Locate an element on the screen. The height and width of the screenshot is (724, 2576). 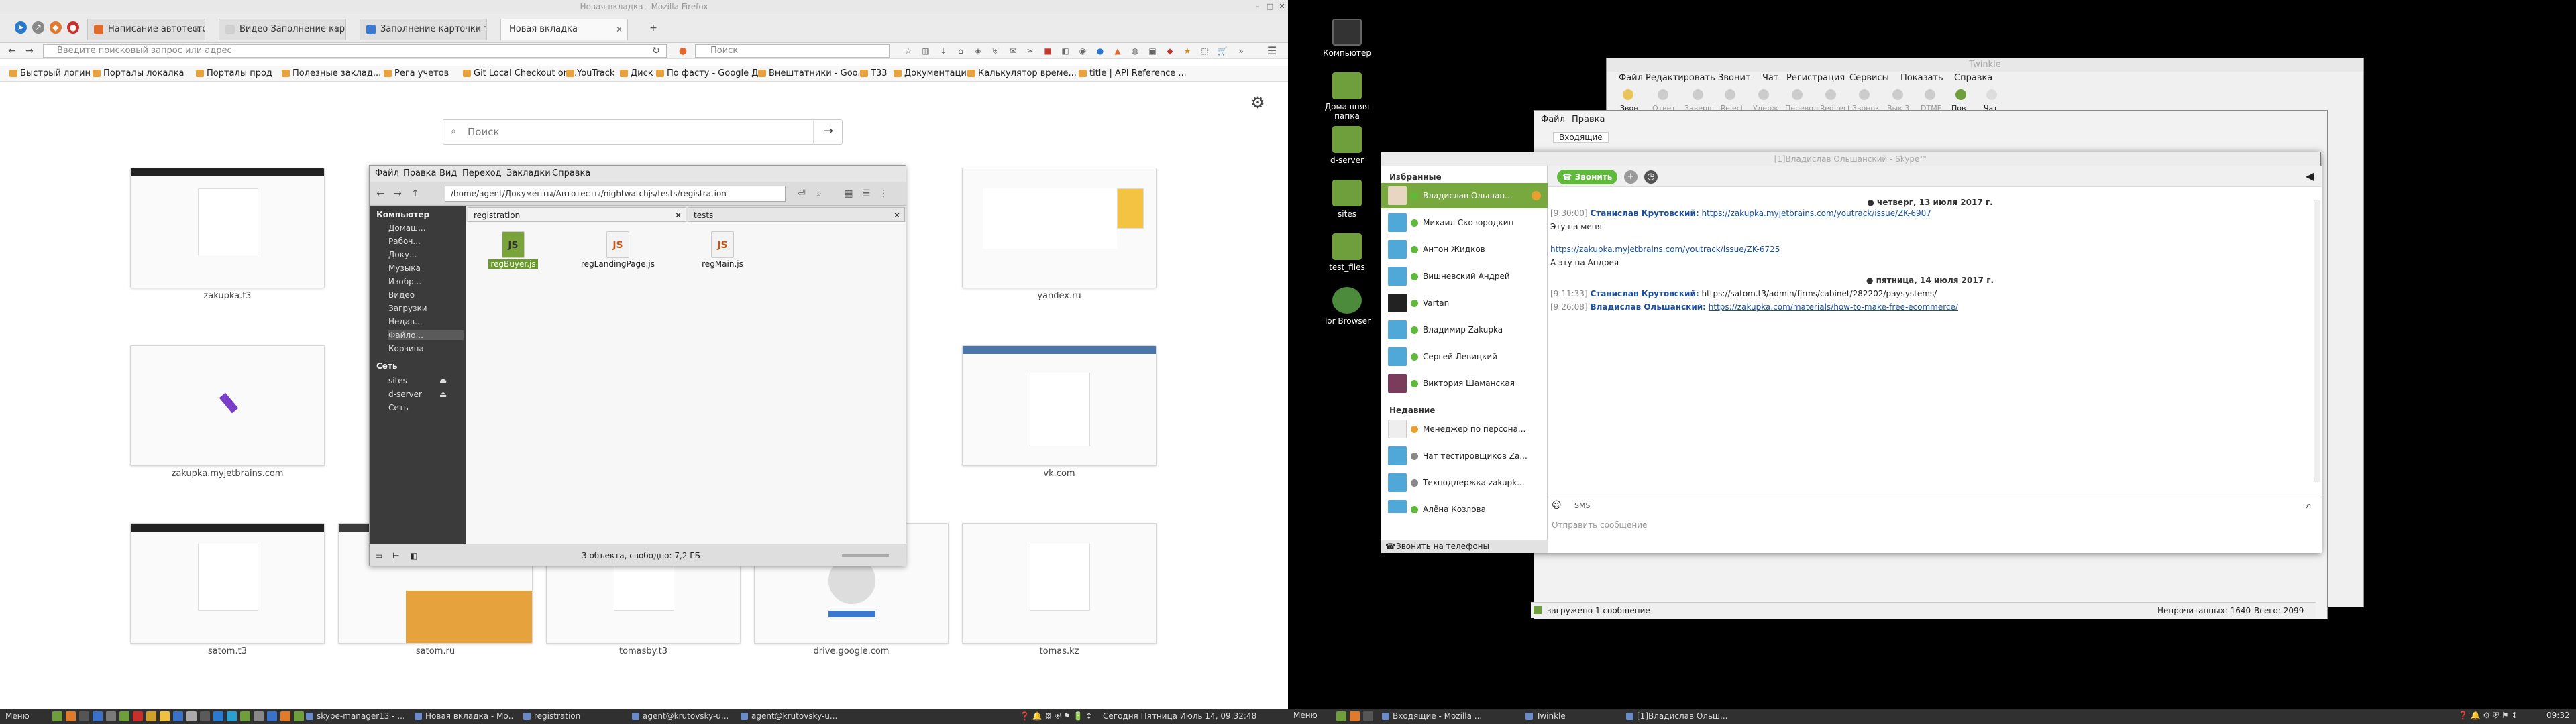
addon-icon: ◉ is located at coordinates (1082, 51).